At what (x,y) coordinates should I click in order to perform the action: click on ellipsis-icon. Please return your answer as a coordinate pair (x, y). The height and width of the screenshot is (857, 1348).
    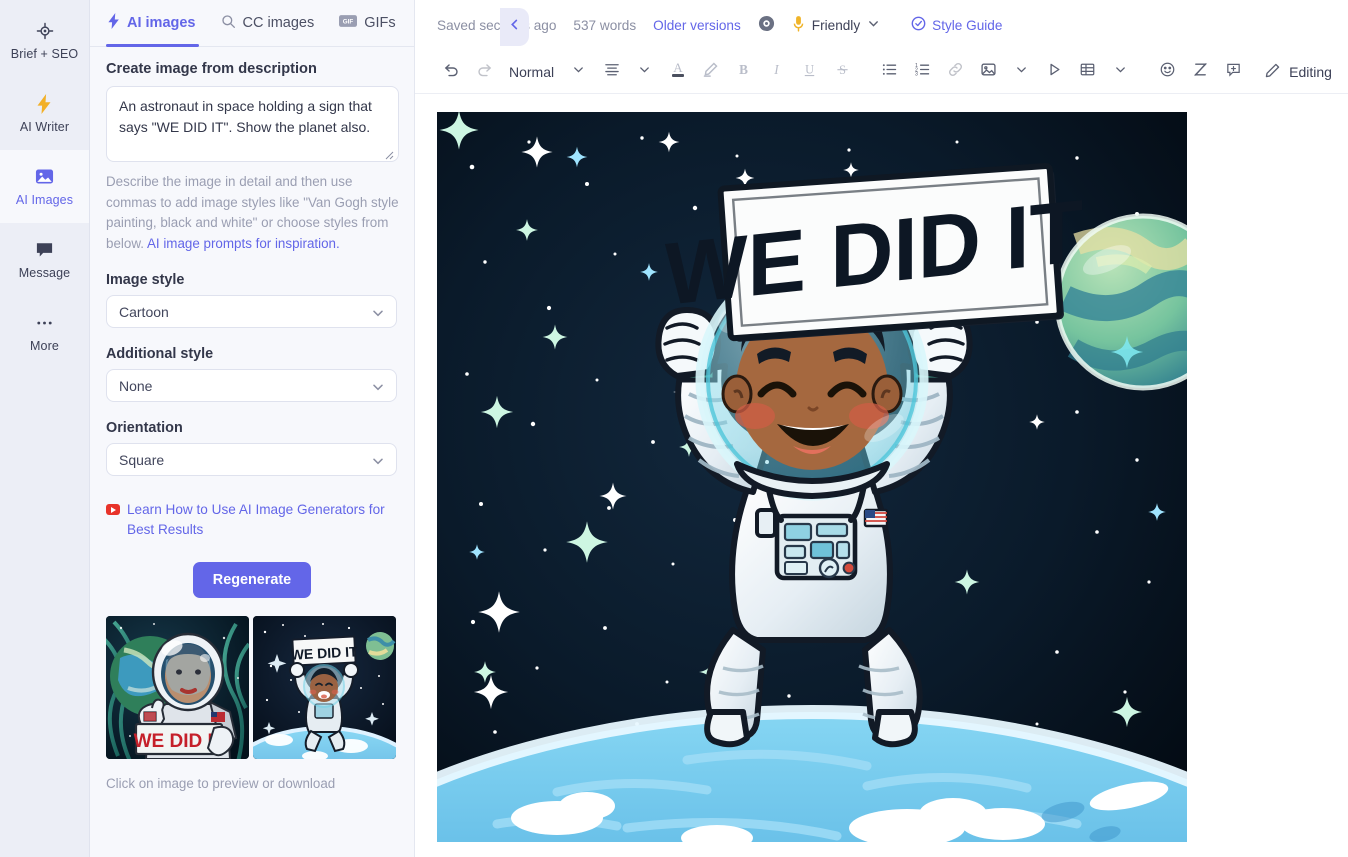
    Looking at the image, I should click on (44, 323).